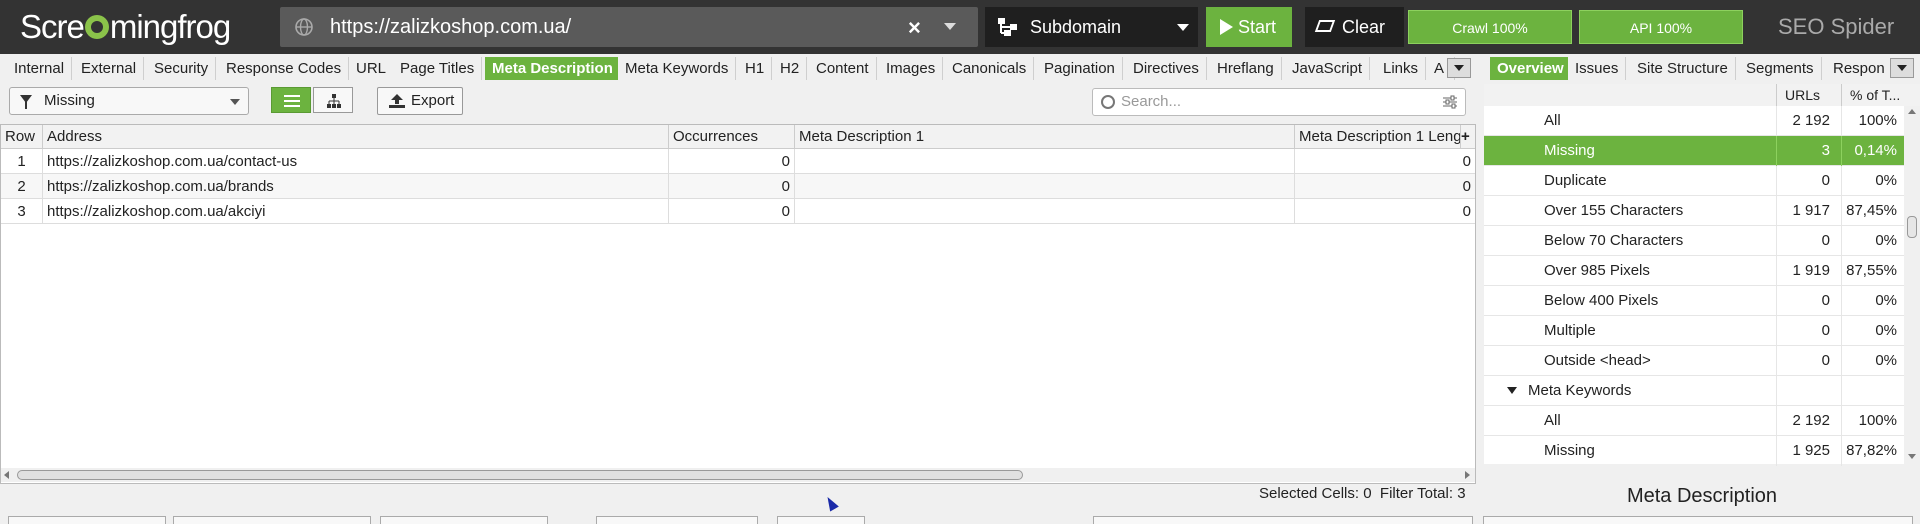 Image resolution: width=1920 pixels, height=524 pixels. What do you see at coordinates (356, 137) in the screenshot?
I see `column-header-address: Address` at bounding box center [356, 137].